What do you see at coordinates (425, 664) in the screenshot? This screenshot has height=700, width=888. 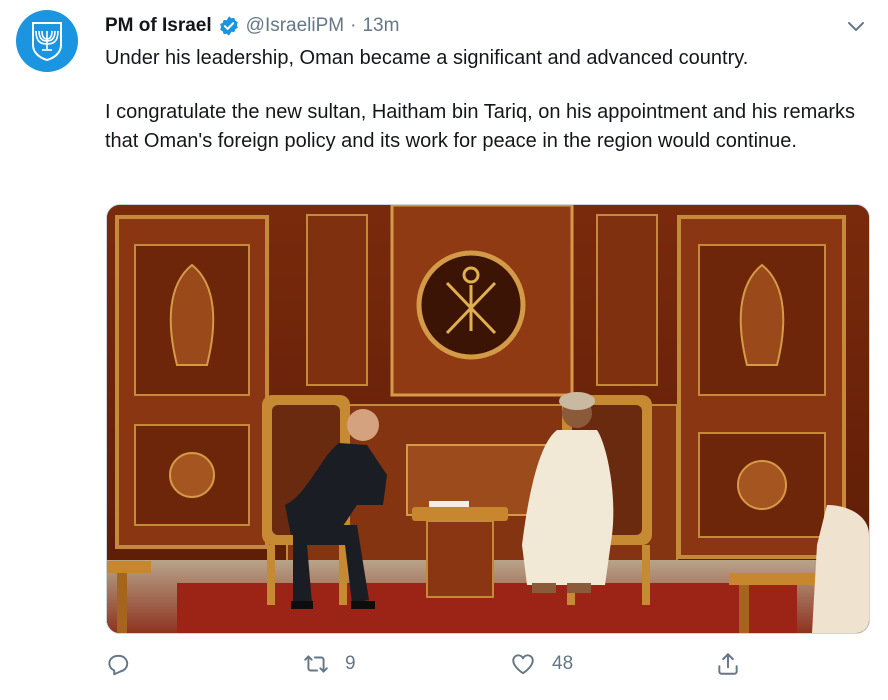 I see `tweet-actions: 9 48` at bounding box center [425, 664].